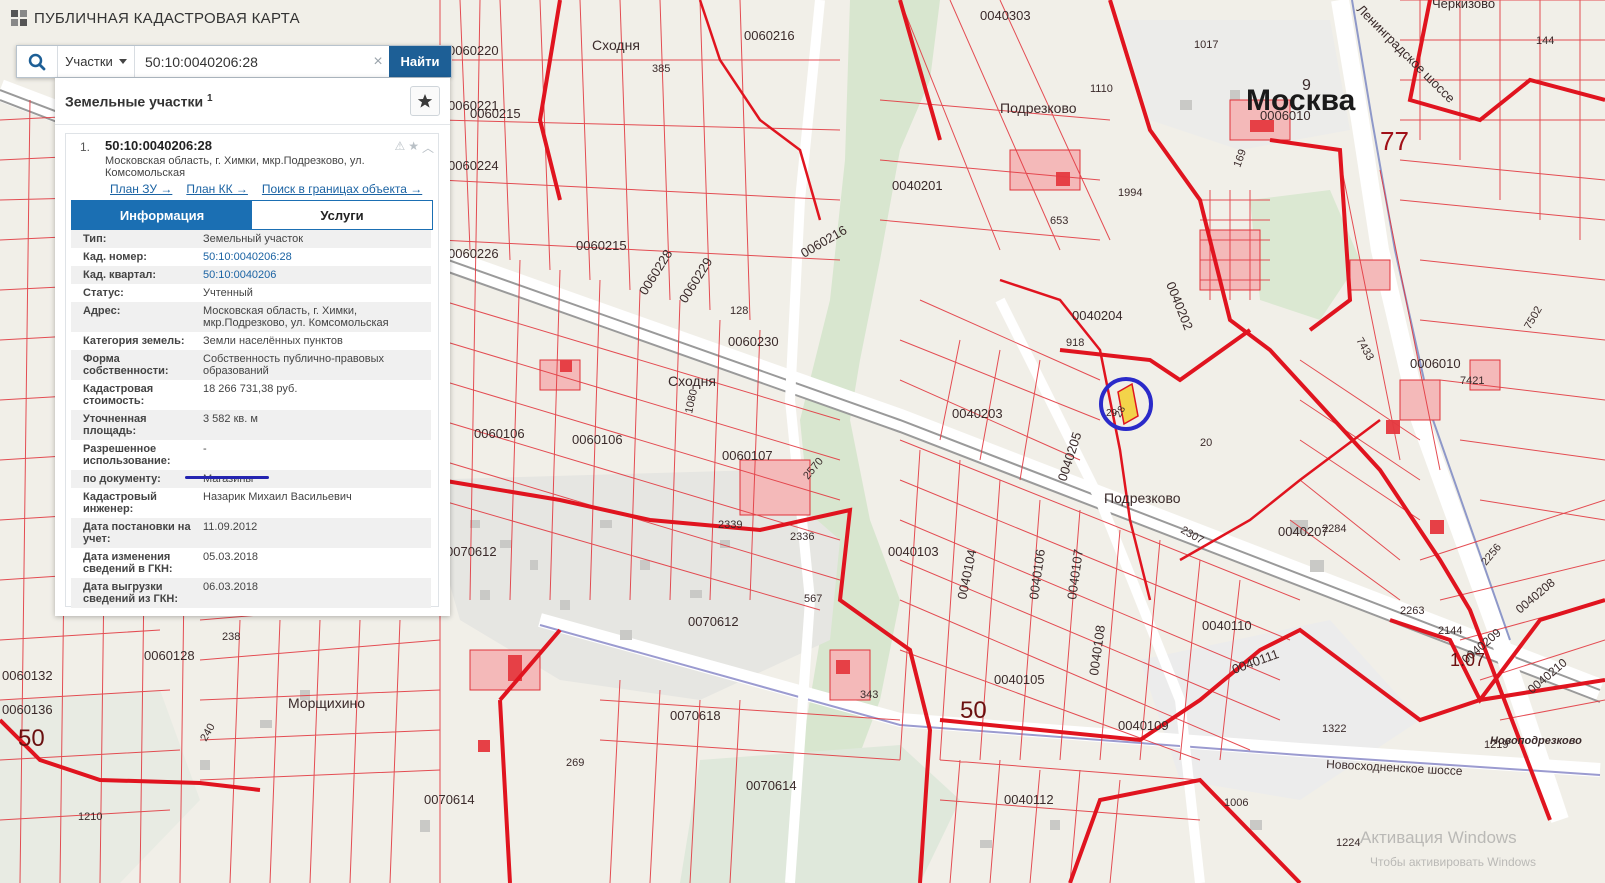 This screenshot has height=883, width=1605. I want to click on info-key: Кадастровый инженер:, so click(120, 503).